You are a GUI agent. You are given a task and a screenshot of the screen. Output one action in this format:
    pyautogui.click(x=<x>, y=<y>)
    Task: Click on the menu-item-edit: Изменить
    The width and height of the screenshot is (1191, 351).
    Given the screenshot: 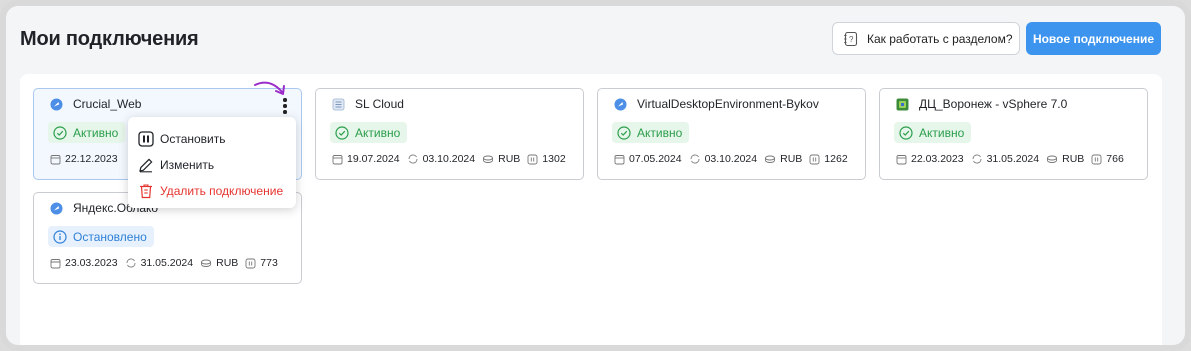 What is the action you would take?
    pyautogui.click(x=176, y=165)
    